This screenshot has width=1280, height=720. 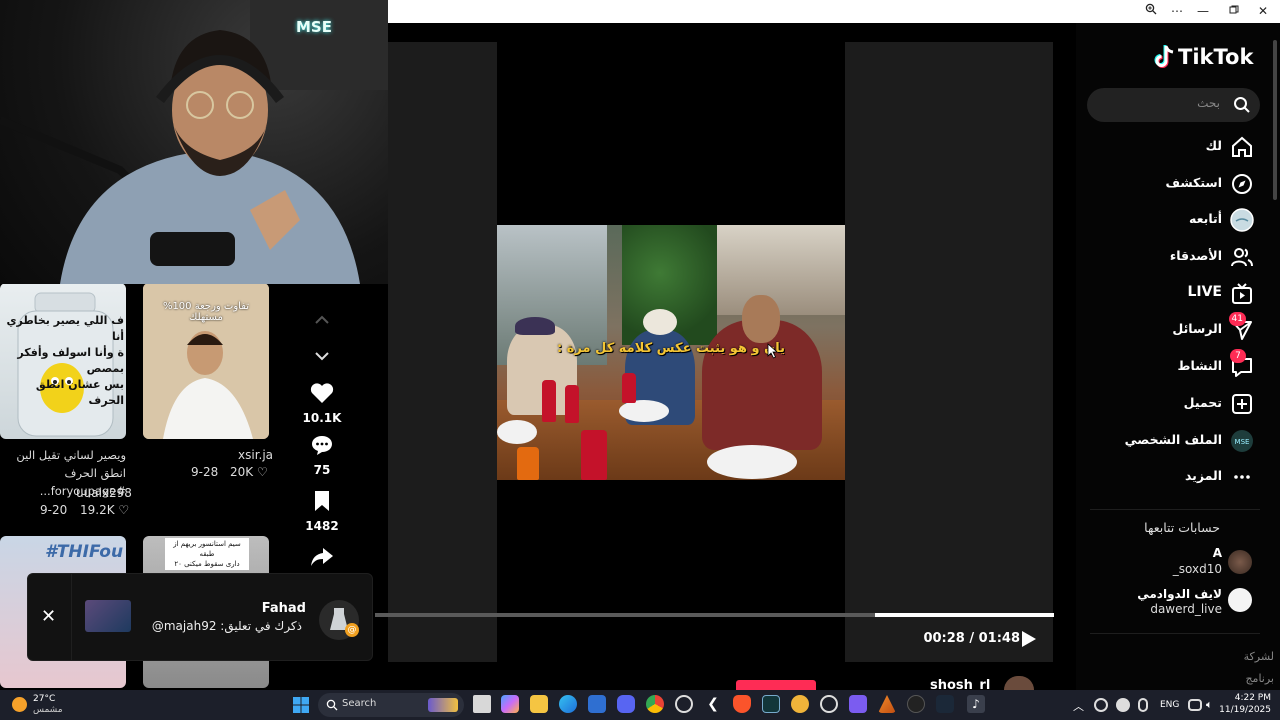 I want to click on notification-close-button: ✕, so click(x=50, y=617).